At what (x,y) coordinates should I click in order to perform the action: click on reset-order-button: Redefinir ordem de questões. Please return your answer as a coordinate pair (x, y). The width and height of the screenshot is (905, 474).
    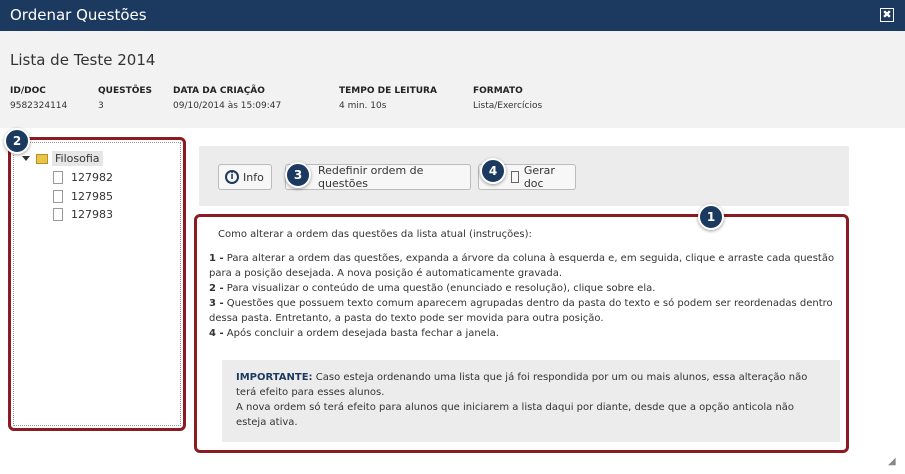
    Looking at the image, I should click on (378, 177).